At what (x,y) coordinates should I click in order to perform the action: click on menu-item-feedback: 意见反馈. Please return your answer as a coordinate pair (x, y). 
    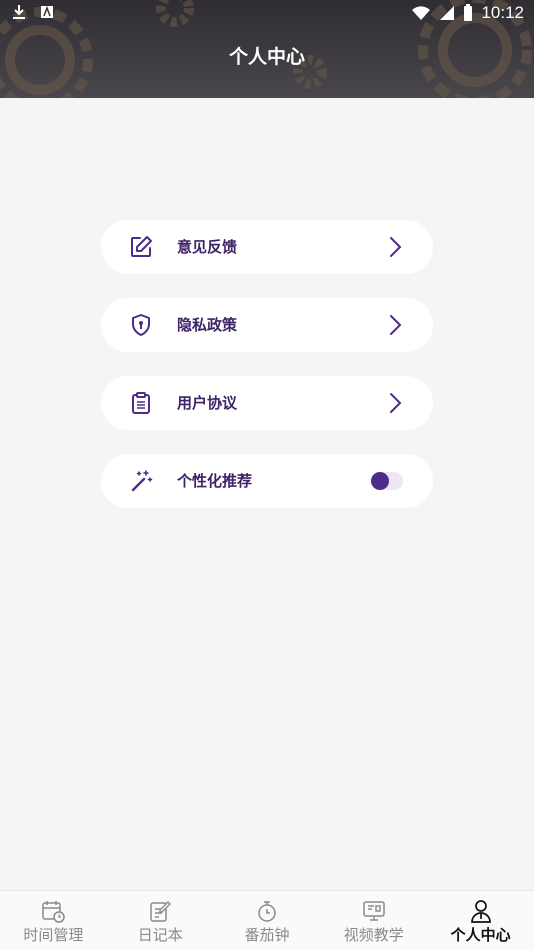
    Looking at the image, I should click on (267, 247).